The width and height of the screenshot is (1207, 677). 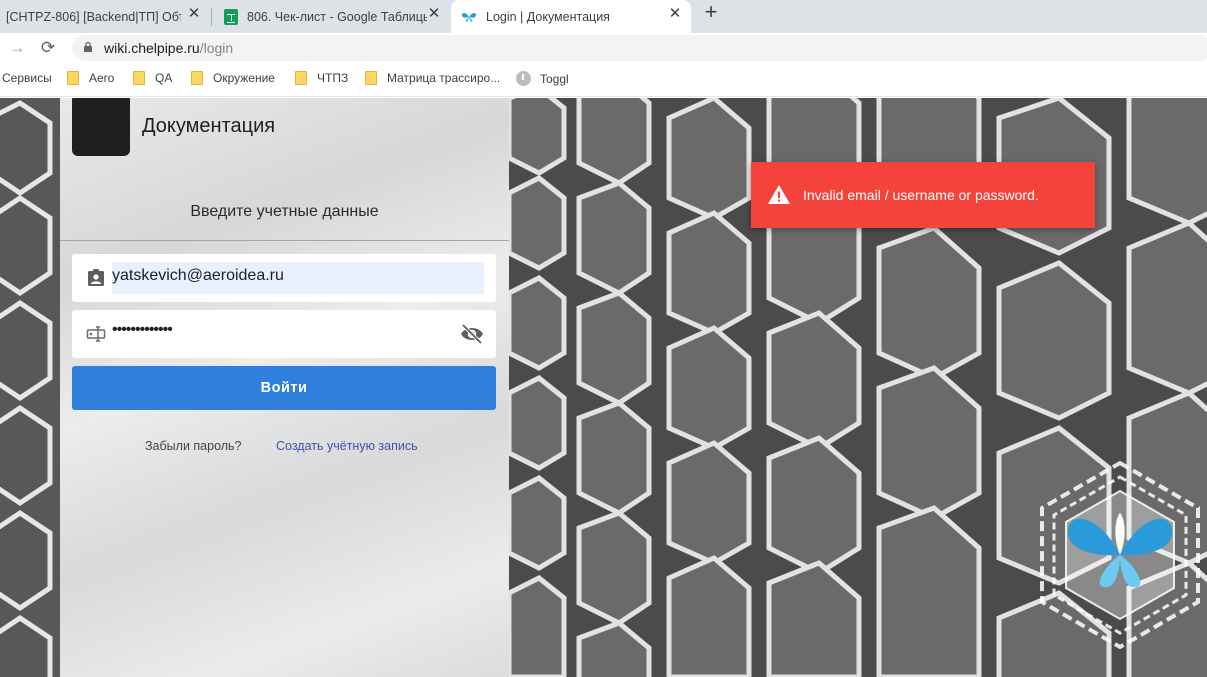 What do you see at coordinates (152, 48) in the screenshot?
I see `url-host: wiki.chelpipe.ru` at bounding box center [152, 48].